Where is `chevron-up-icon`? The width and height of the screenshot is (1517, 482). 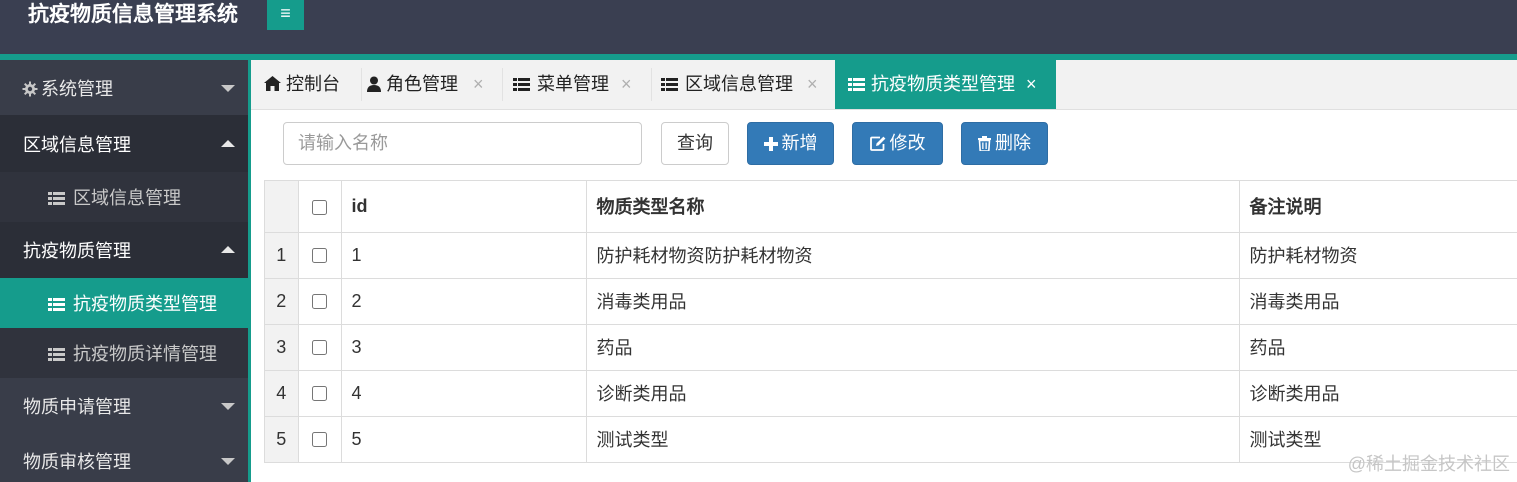
chevron-up-icon is located at coordinates (228, 143).